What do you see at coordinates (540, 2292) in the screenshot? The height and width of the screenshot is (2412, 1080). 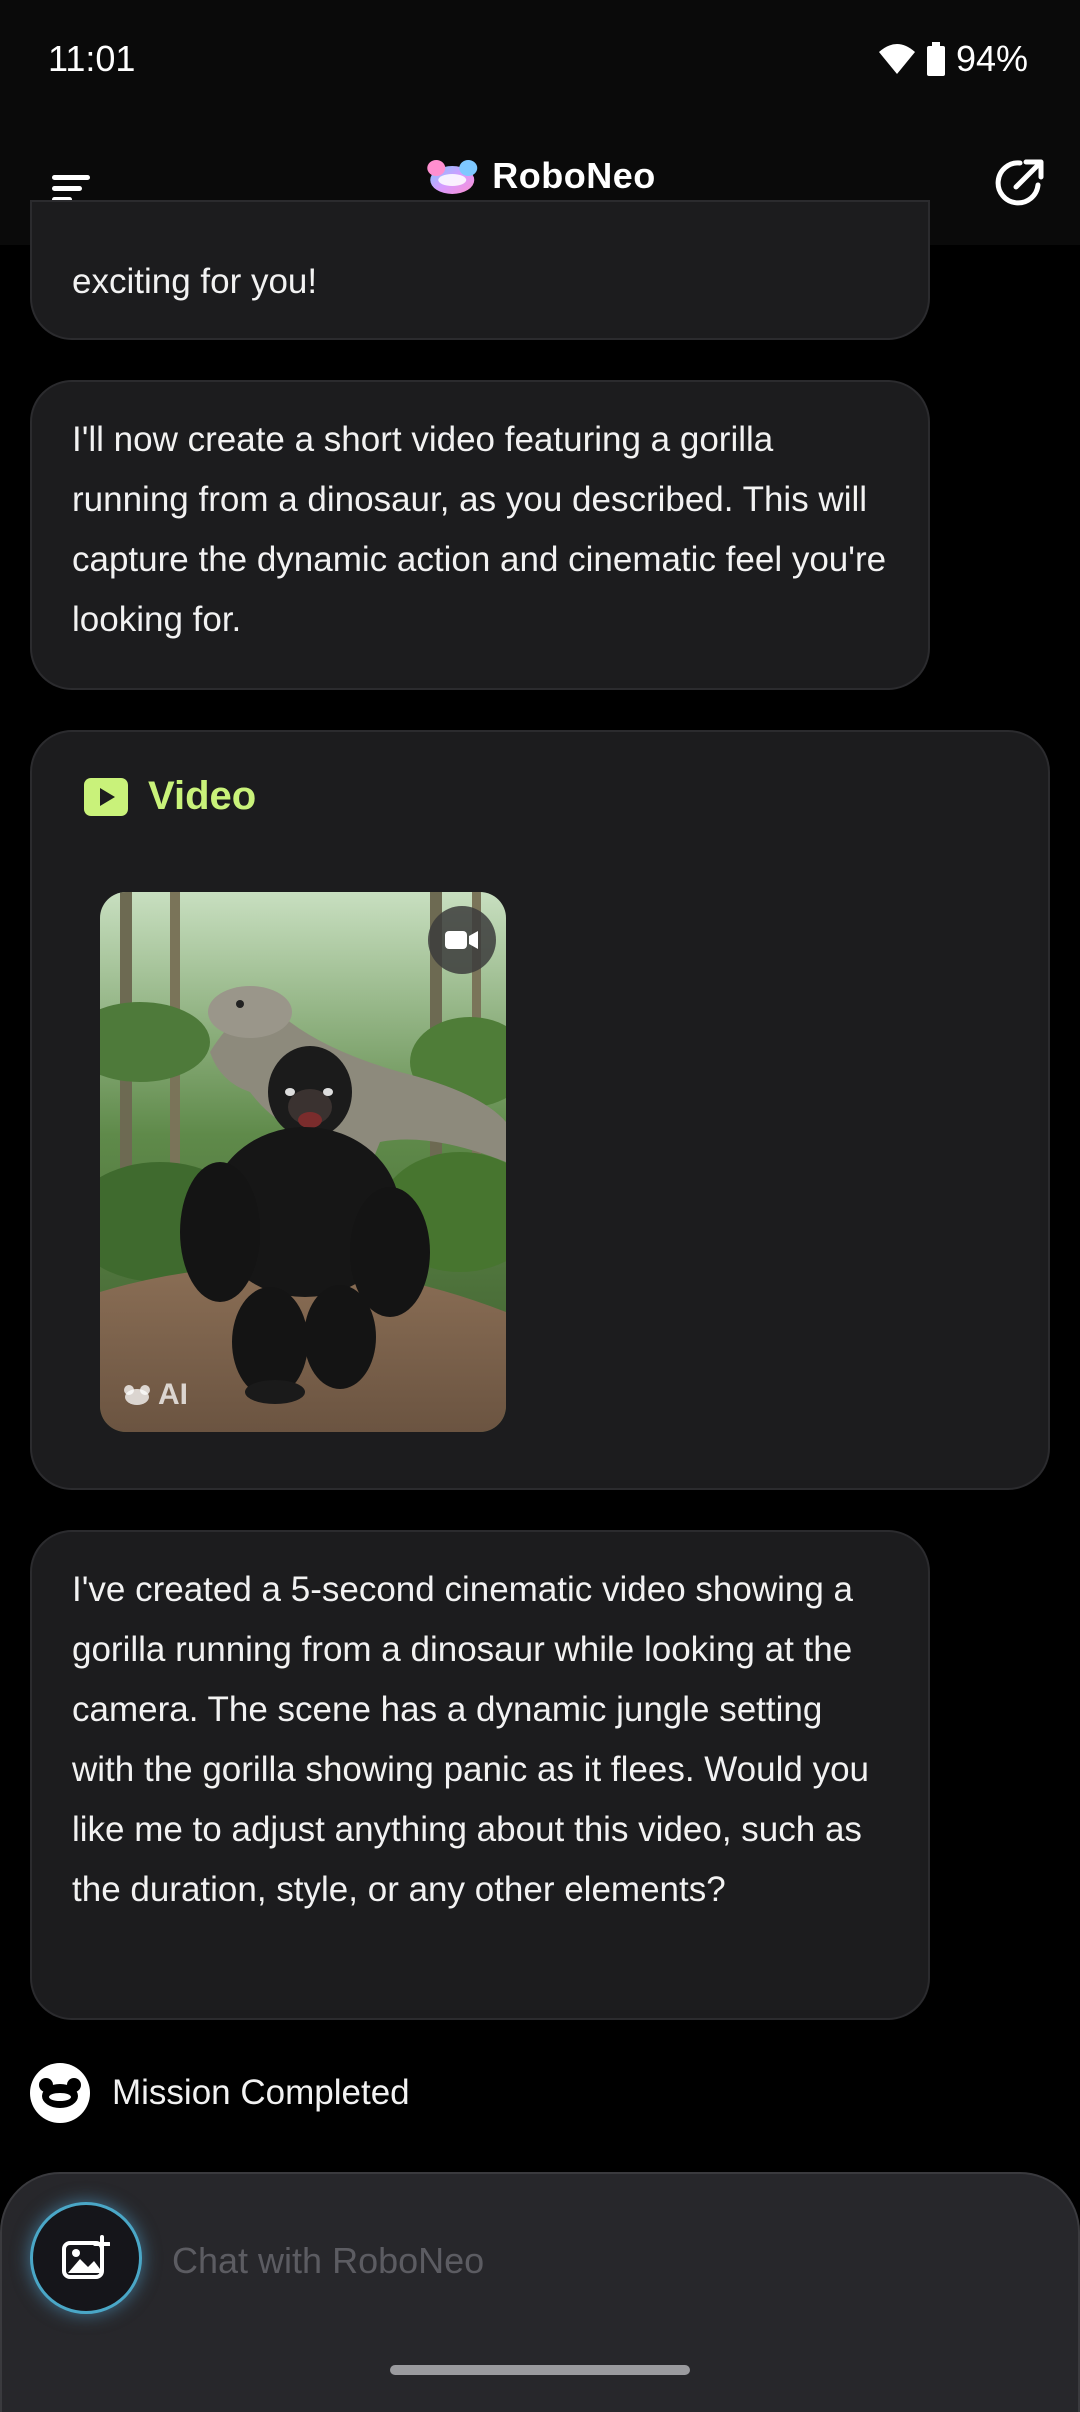 I see `chat-composer` at bounding box center [540, 2292].